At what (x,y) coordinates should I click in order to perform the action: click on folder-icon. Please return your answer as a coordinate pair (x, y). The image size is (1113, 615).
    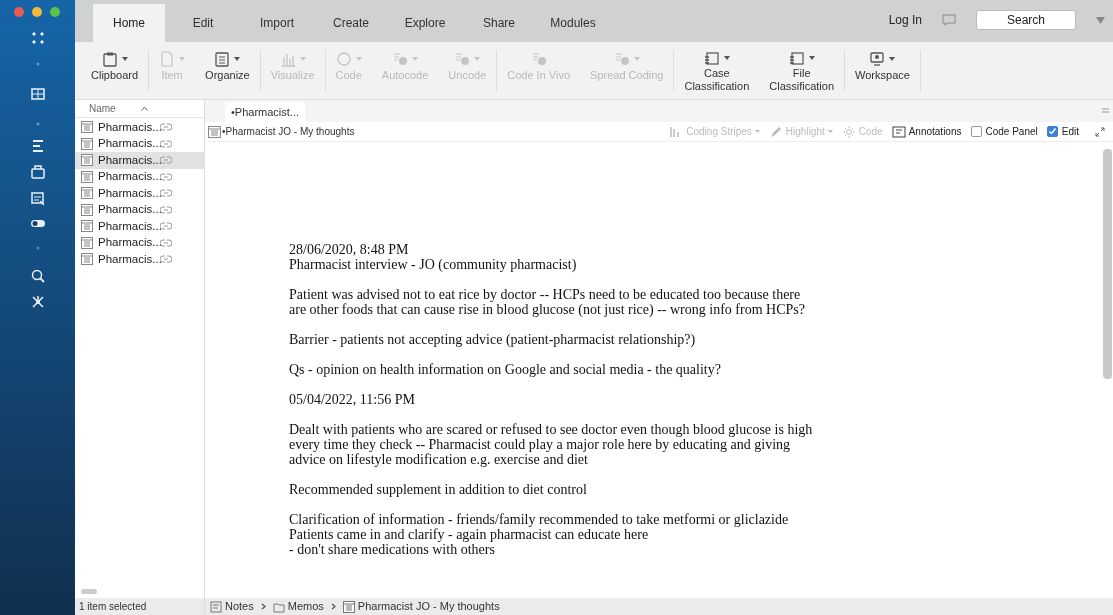
    Looking at the image, I should click on (278, 606).